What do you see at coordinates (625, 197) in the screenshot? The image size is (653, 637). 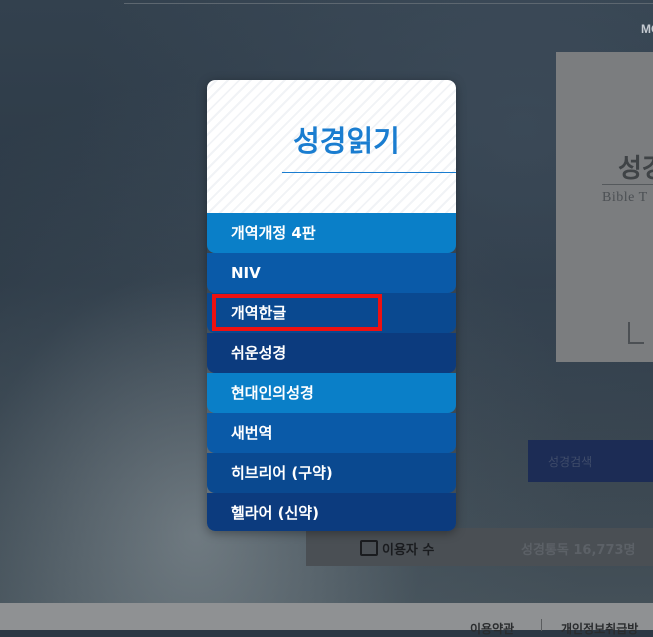 I see `bible-card-subtitle: Bible T` at bounding box center [625, 197].